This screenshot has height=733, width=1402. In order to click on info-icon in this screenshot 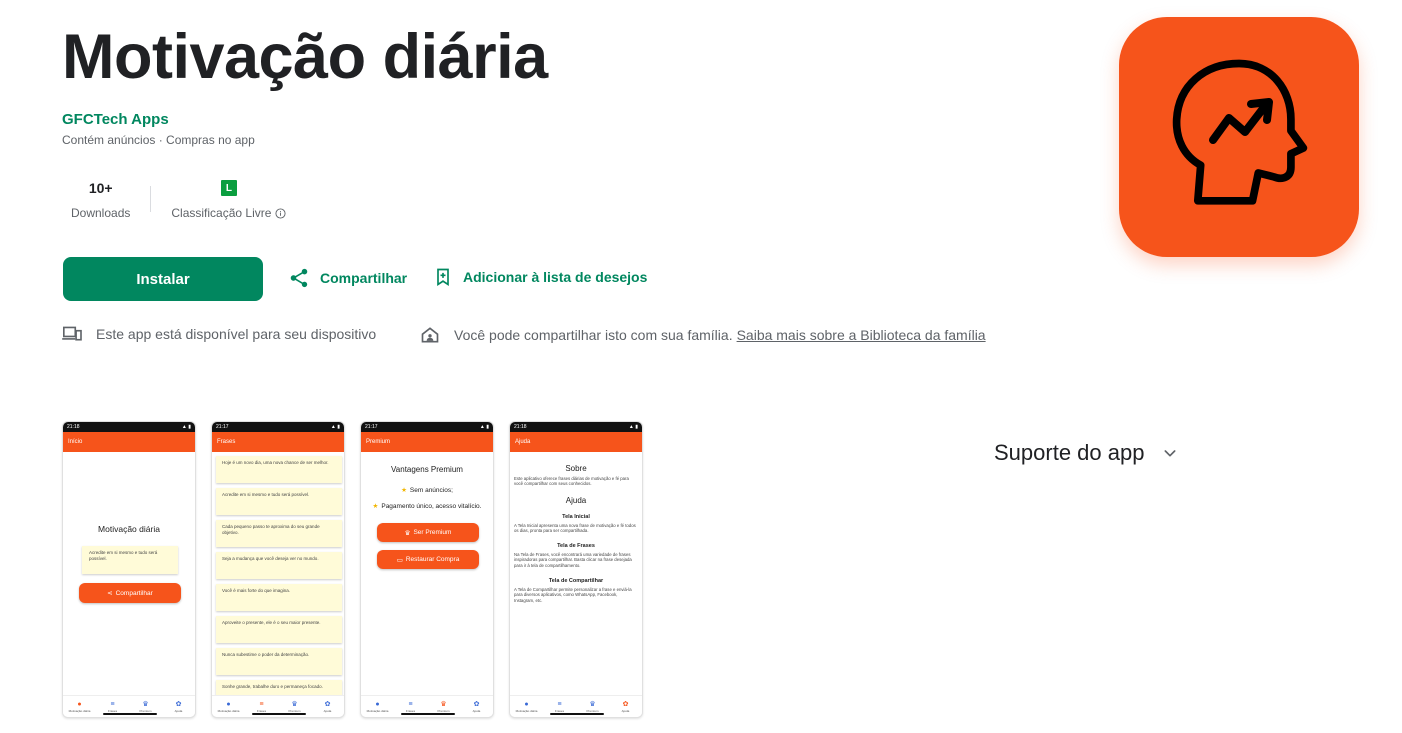, I will do `click(280, 213)`.